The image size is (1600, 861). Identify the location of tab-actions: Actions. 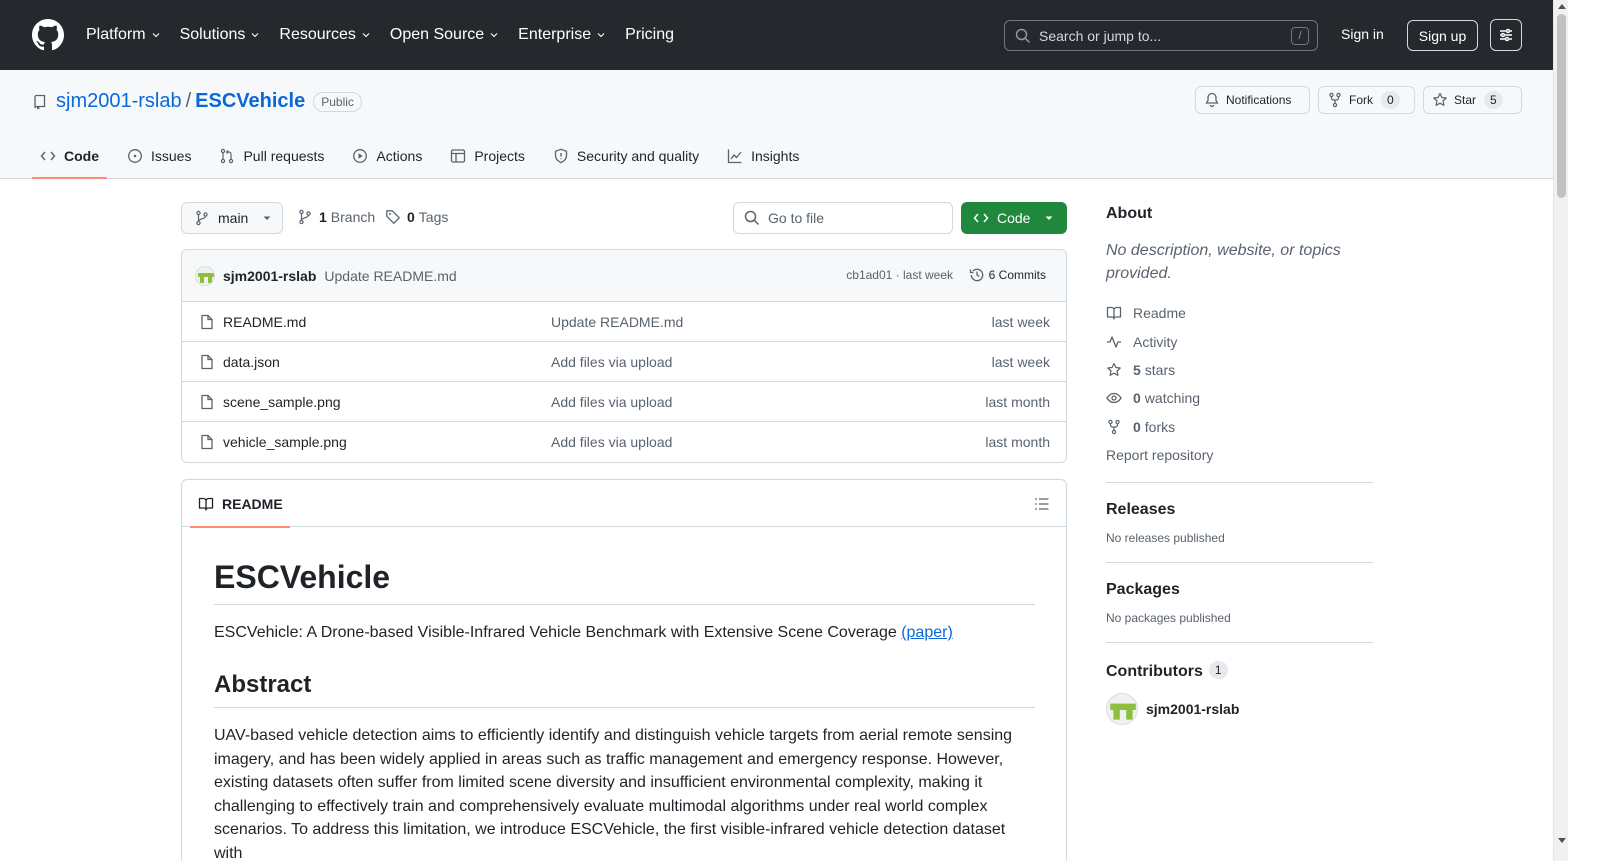
(387, 156).